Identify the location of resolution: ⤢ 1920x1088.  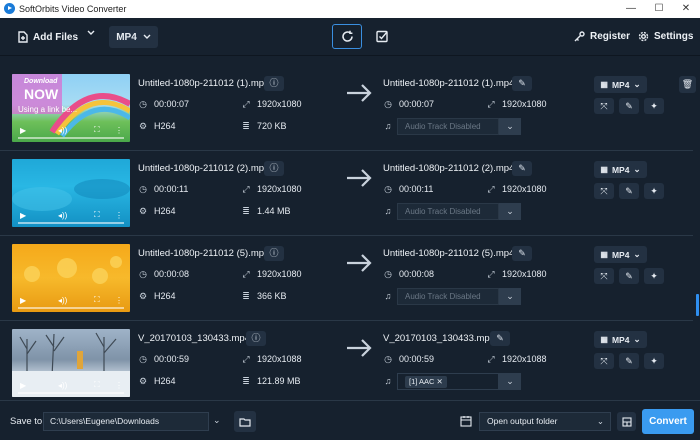
(271, 359).